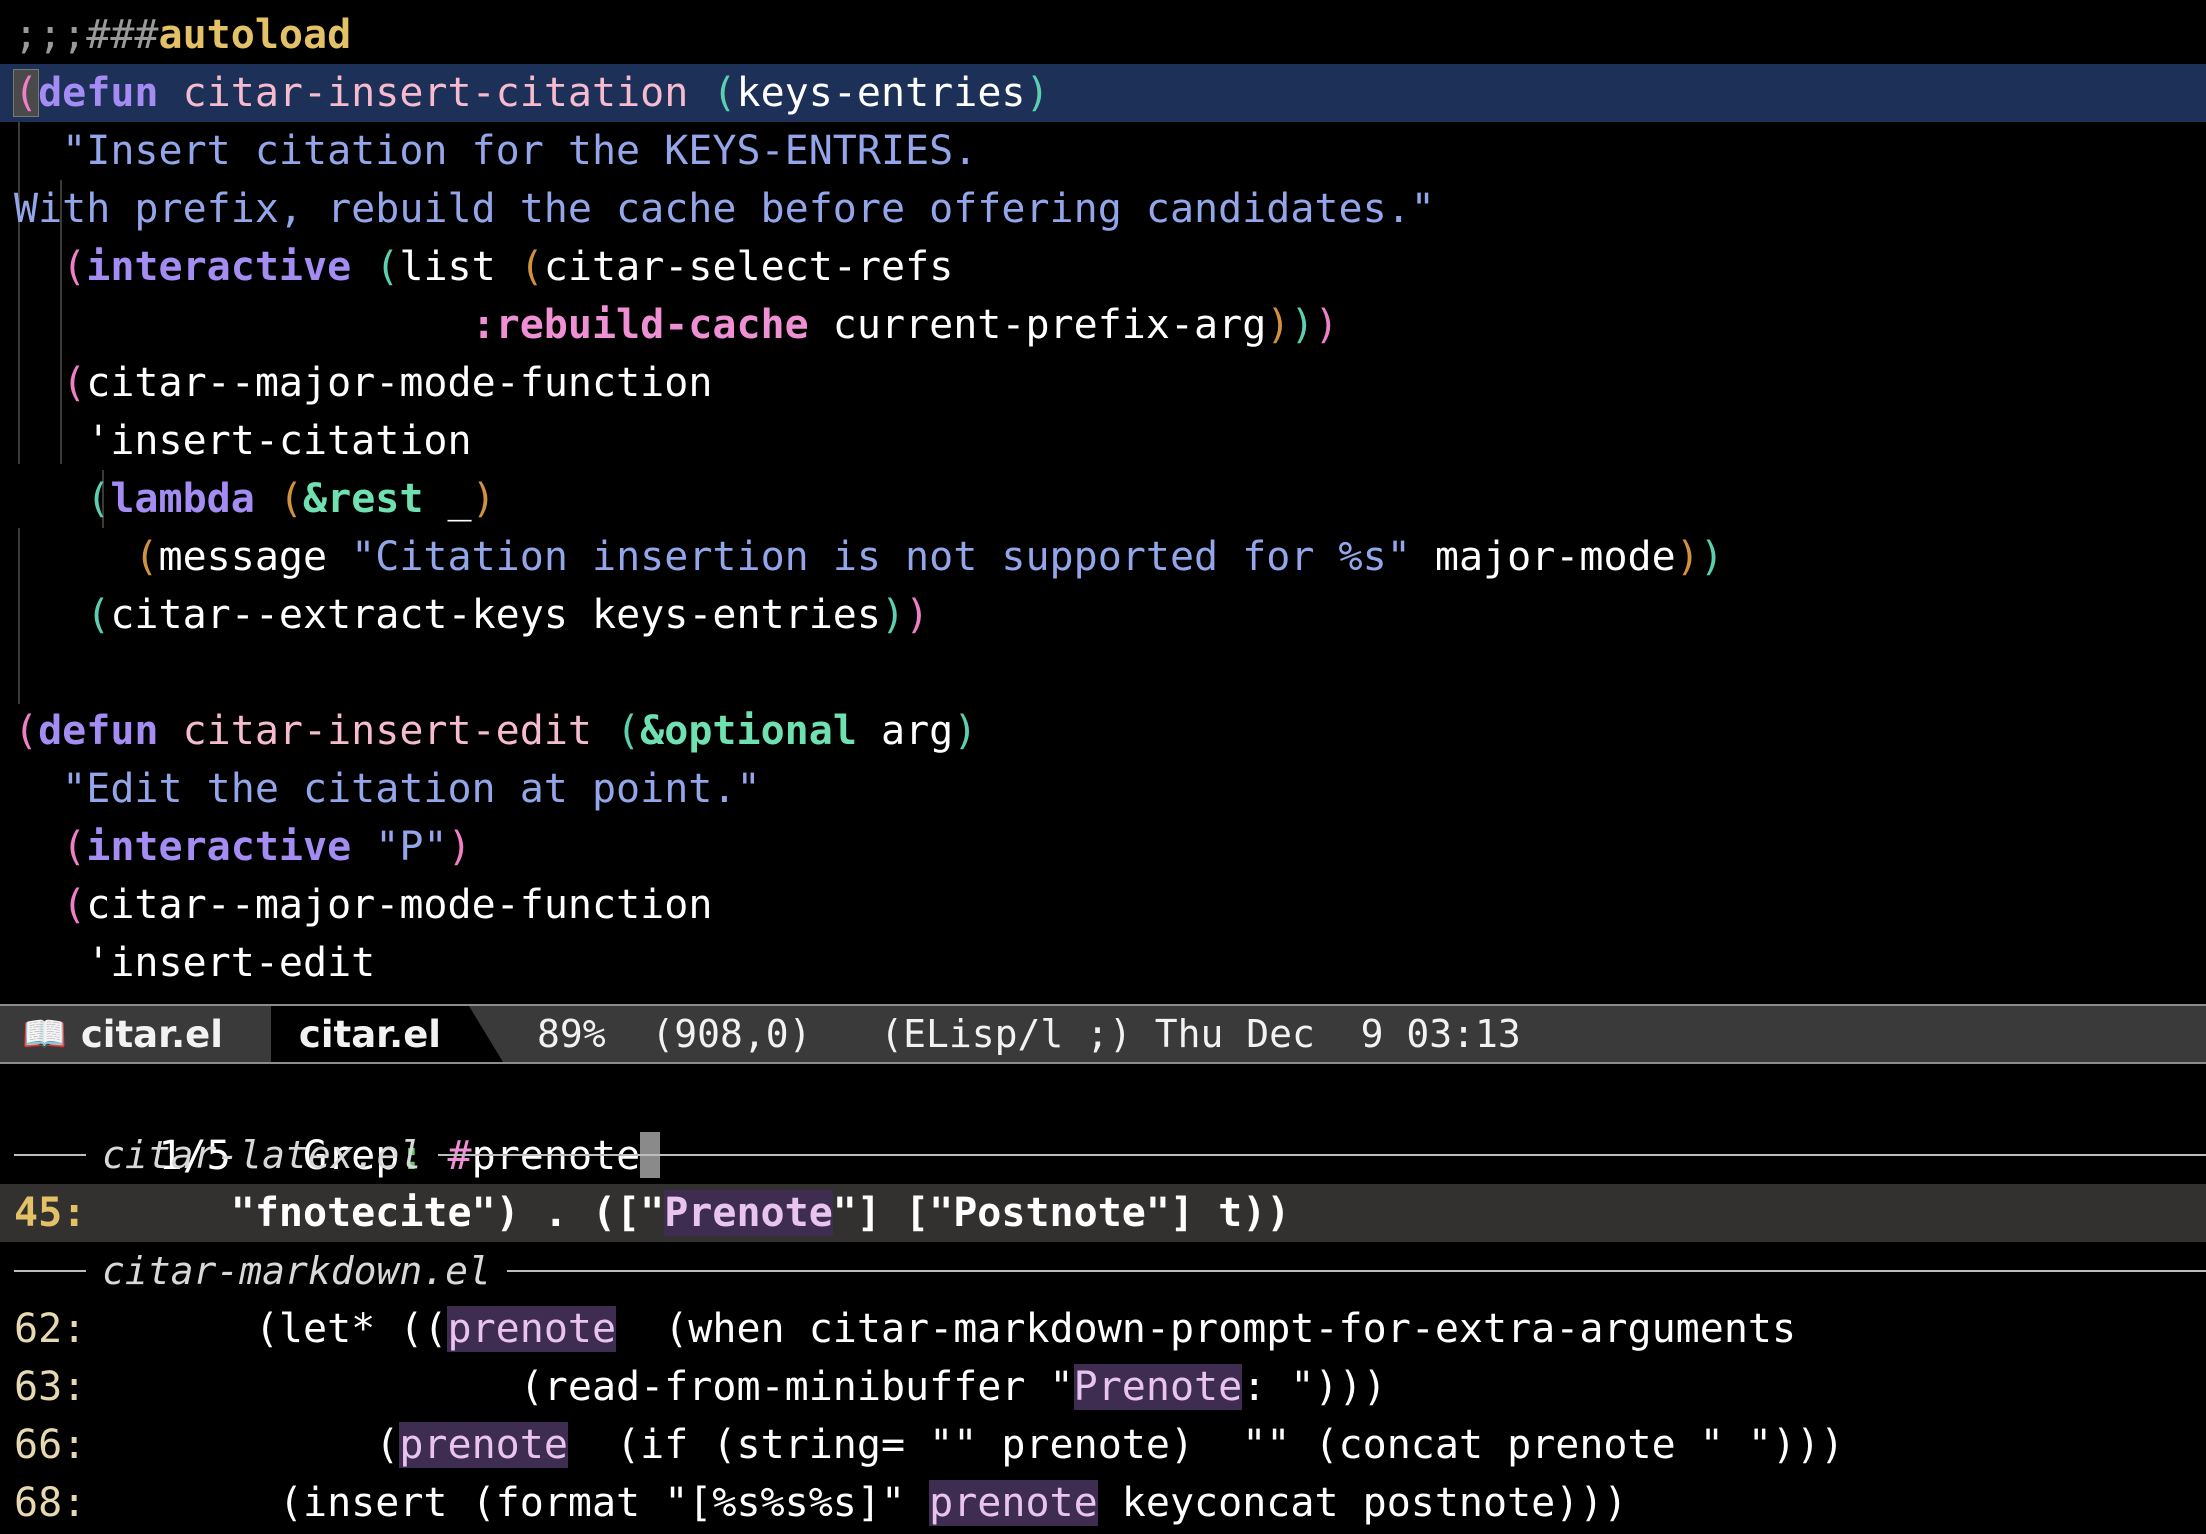 This screenshot has width=2206, height=1534. What do you see at coordinates (556, 1156) in the screenshot?
I see `search-input: prenote` at bounding box center [556, 1156].